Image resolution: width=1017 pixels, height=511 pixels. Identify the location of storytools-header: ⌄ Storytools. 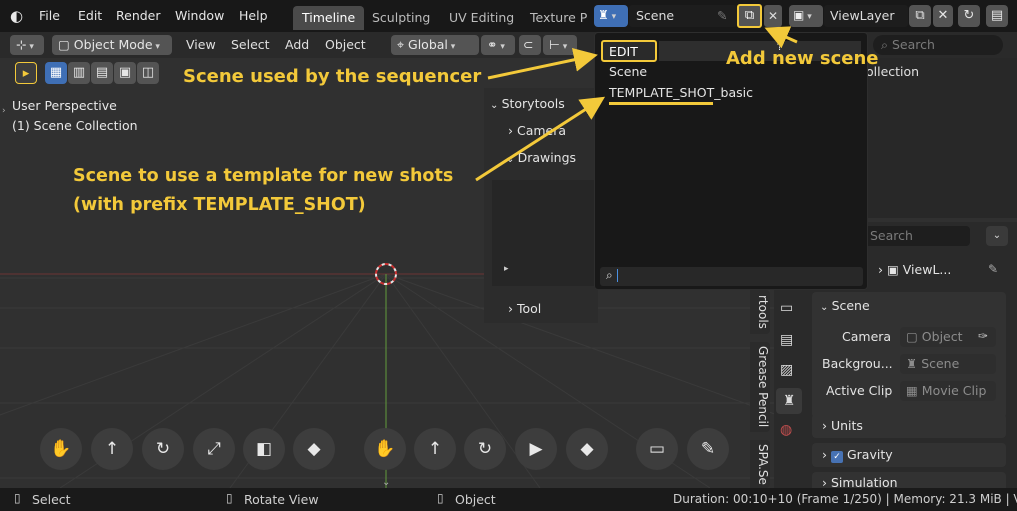
(527, 103).